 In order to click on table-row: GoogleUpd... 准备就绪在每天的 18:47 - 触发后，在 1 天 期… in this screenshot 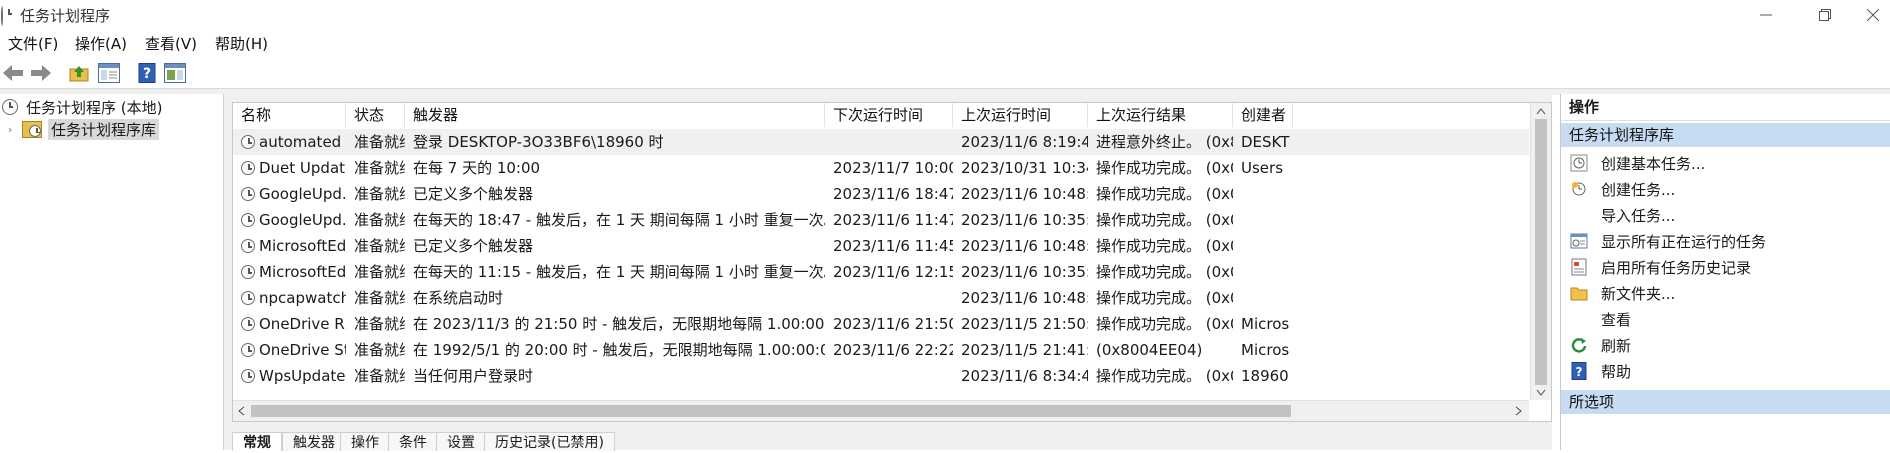, I will do `click(881, 220)`.